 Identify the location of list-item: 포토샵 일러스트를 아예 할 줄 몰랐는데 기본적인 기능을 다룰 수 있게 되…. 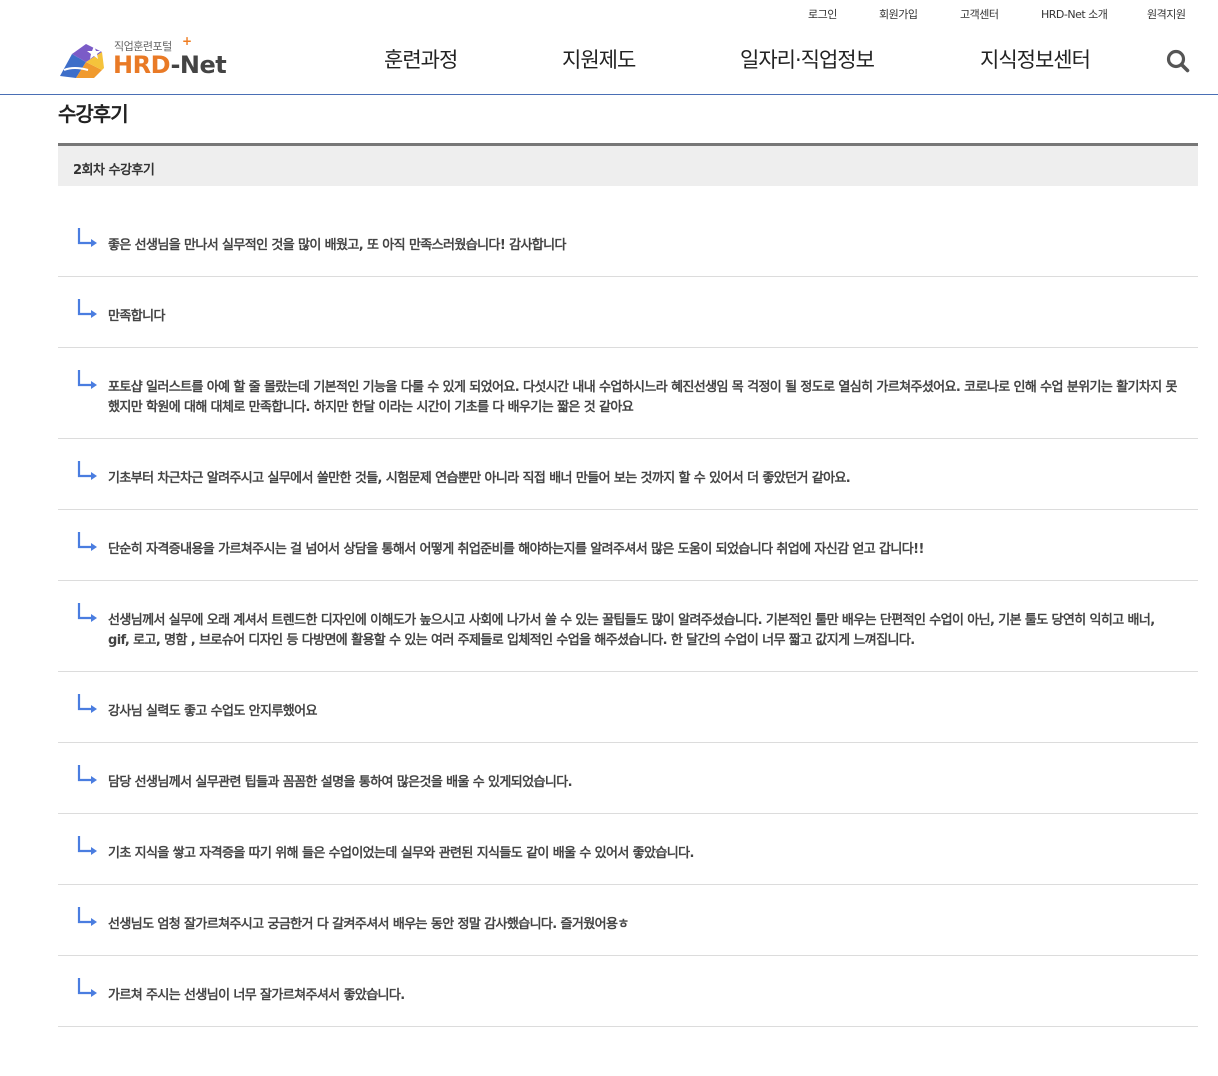
(628, 393).